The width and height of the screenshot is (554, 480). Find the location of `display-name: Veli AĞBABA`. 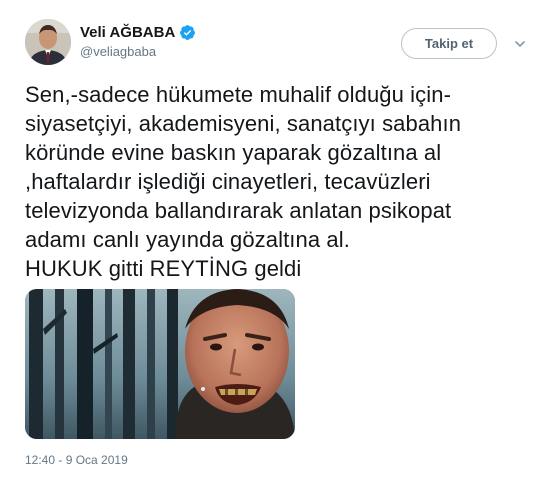

display-name: Veli AĞBABA is located at coordinates (127, 32).